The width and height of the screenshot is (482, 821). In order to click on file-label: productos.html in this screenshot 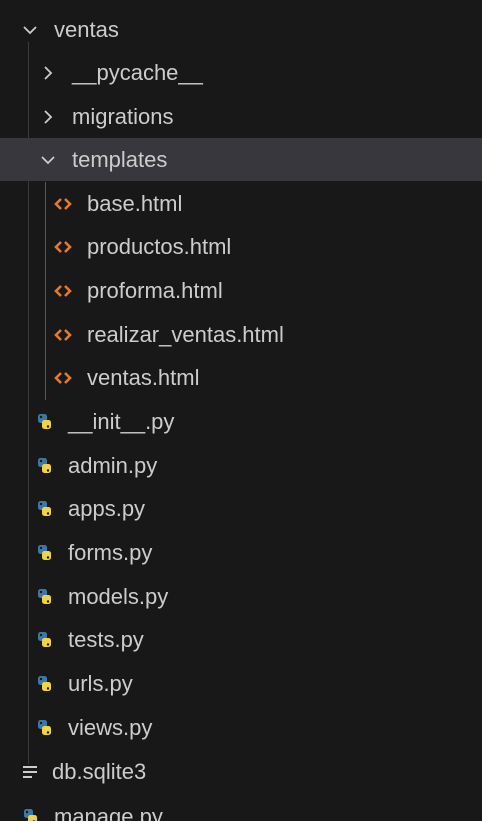, I will do `click(159, 246)`.